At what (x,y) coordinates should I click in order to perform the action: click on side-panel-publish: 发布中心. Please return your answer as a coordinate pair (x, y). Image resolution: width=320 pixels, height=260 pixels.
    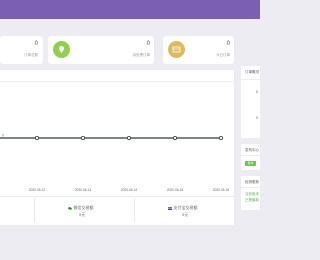
    Looking at the image, I should click on (250, 157).